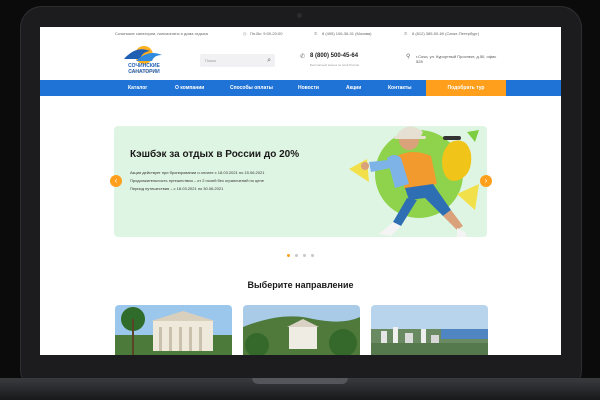 This screenshot has height=400, width=600. What do you see at coordinates (266, 33) in the screenshot?
I see `working-hours: Пн-Вс: 9:00-20:00` at bounding box center [266, 33].